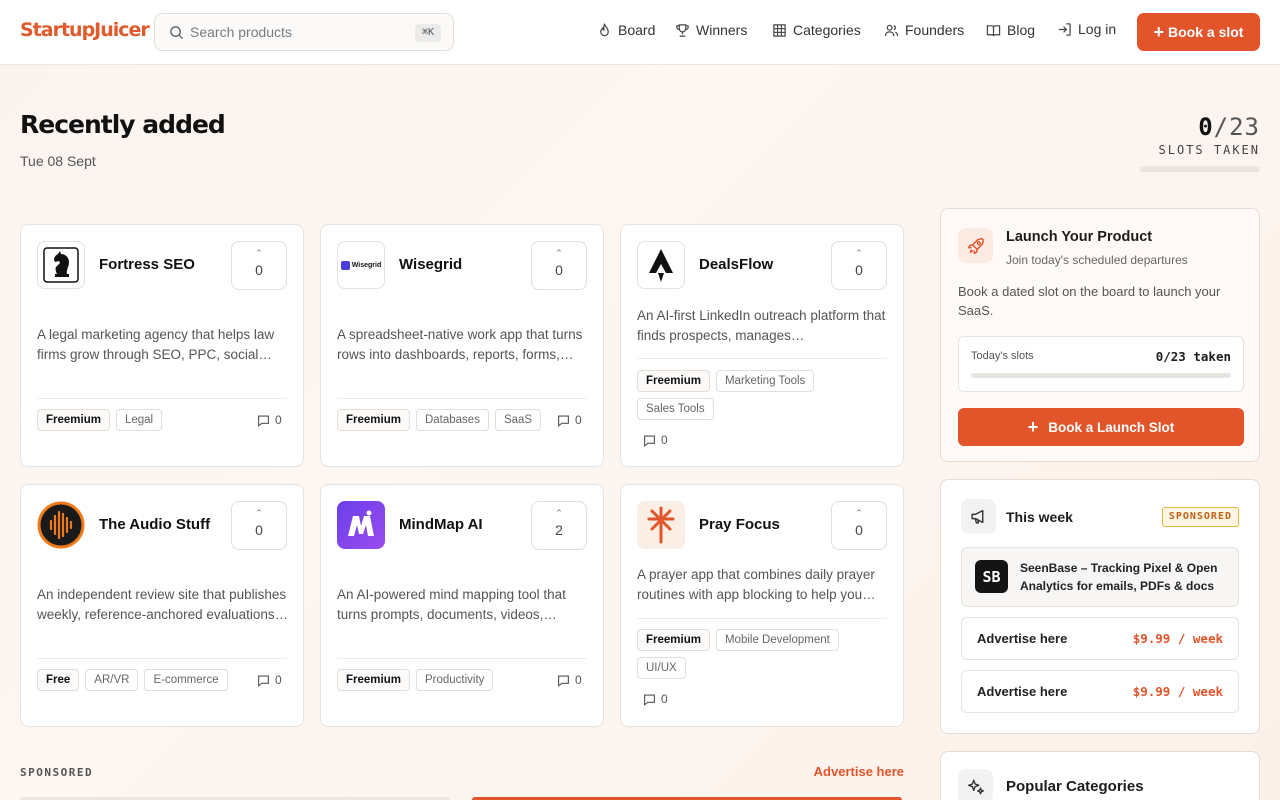 The image size is (1280, 800). I want to click on advertise-here-link: Advertise here, so click(859, 771).